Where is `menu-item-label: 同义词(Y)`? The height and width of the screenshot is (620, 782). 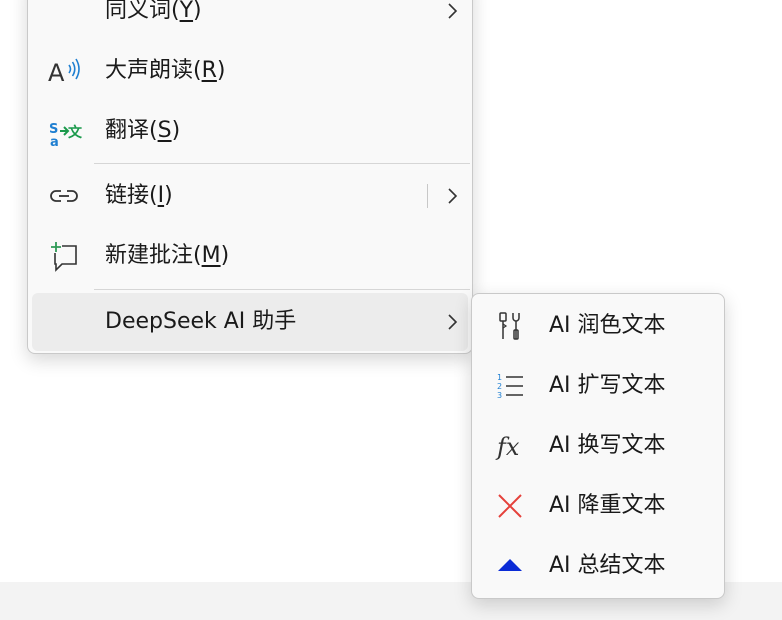
menu-item-label: 同义词(Y) is located at coordinates (153, 11).